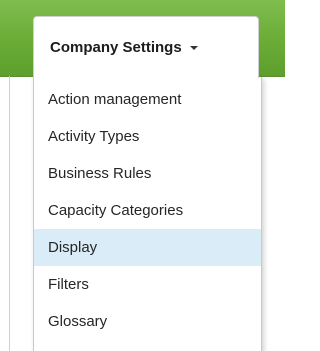 Image resolution: width=320 pixels, height=351 pixels. I want to click on menu-item-capacity-categories: Capacity Categories, so click(147, 210).